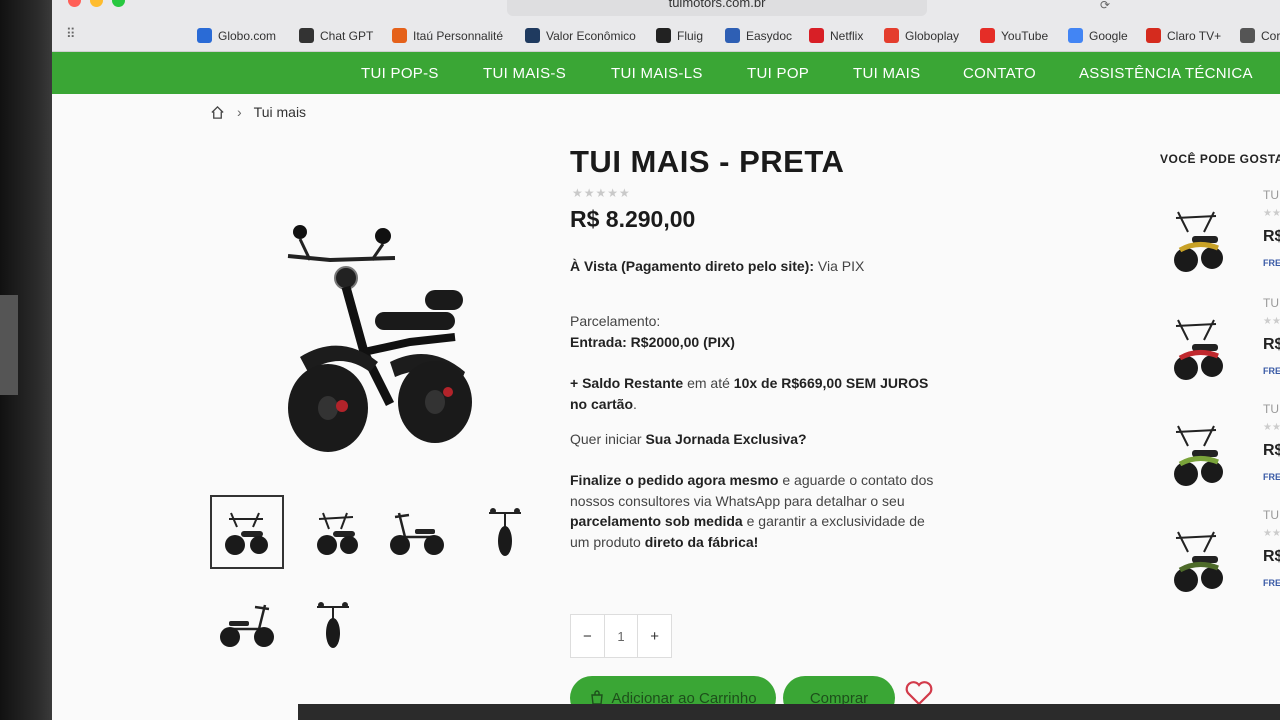  What do you see at coordinates (839, 266) in the screenshot?
I see `avista-value: Via PIX` at bounding box center [839, 266].